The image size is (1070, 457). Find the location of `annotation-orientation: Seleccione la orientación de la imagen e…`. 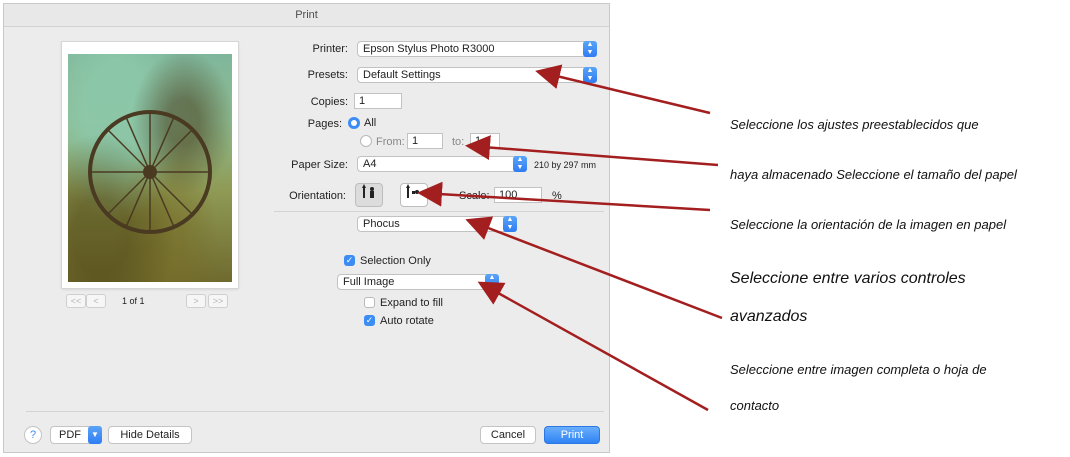

annotation-orientation: Seleccione la orientación de la imagen e… is located at coordinates (868, 224).